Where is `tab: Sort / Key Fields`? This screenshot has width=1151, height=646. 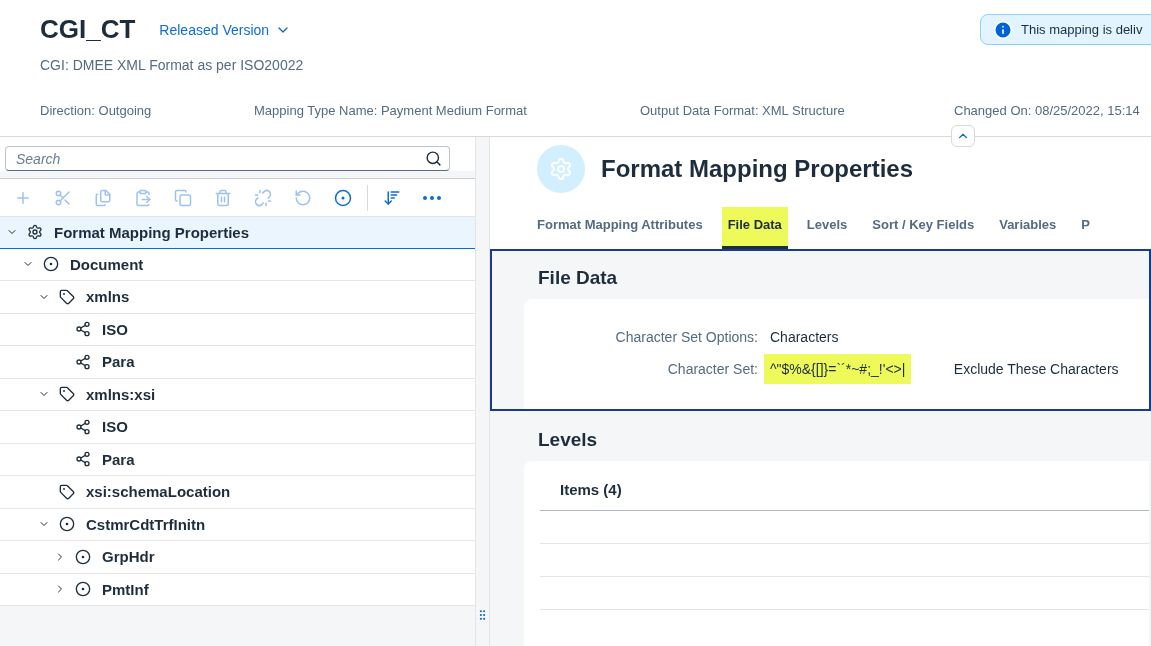 tab: Sort / Key Fields is located at coordinates (923, 228).